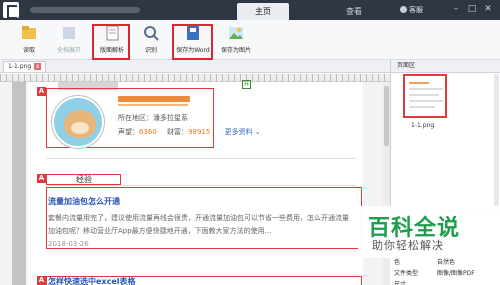 This screenshot has width=500, height=285. Describe the element at coordinates (397, 262) in the screenshot. I see `property-label: 色` at that location.